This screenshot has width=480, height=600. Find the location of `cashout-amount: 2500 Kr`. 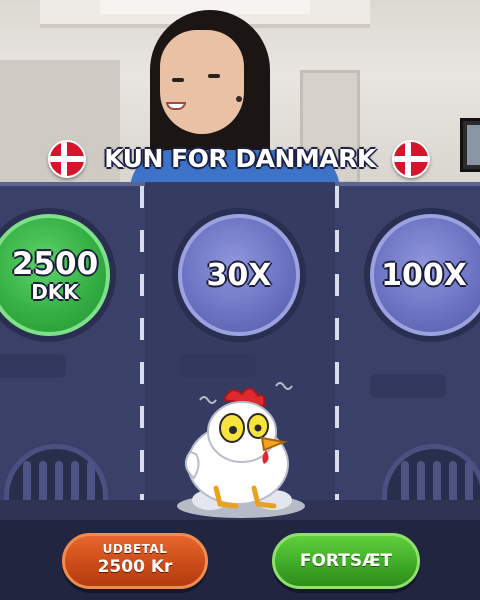

cashout-amount: 2500 Kr is located at coordinates (135, 567).